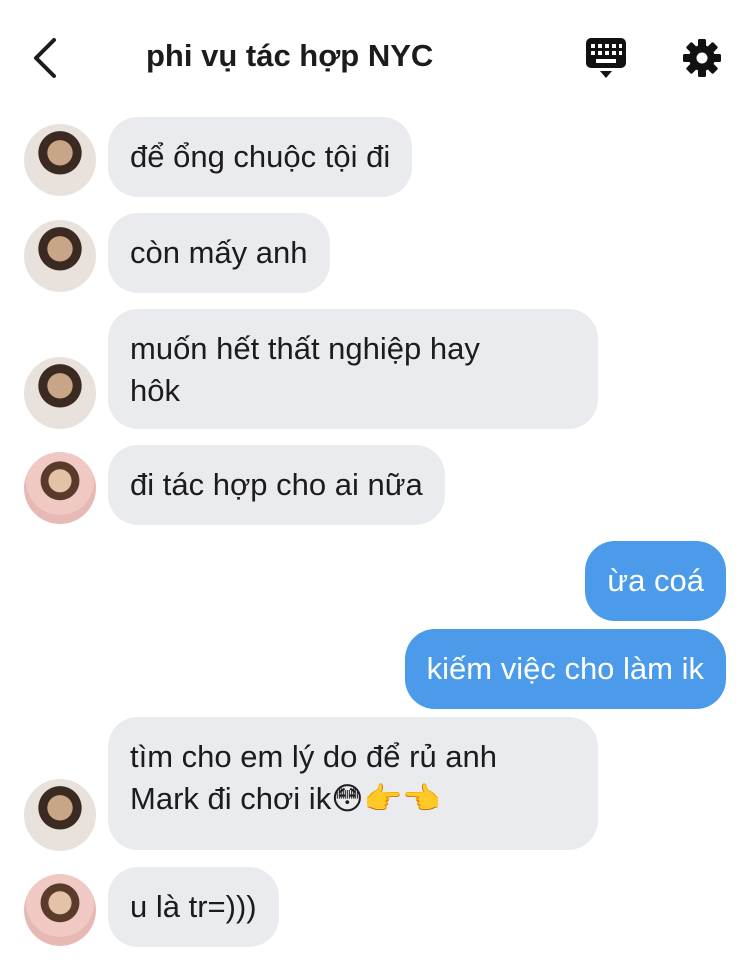 The width and height of the screenshot is (750, 962). I want to click on keyboard-button, so click(606, 58).